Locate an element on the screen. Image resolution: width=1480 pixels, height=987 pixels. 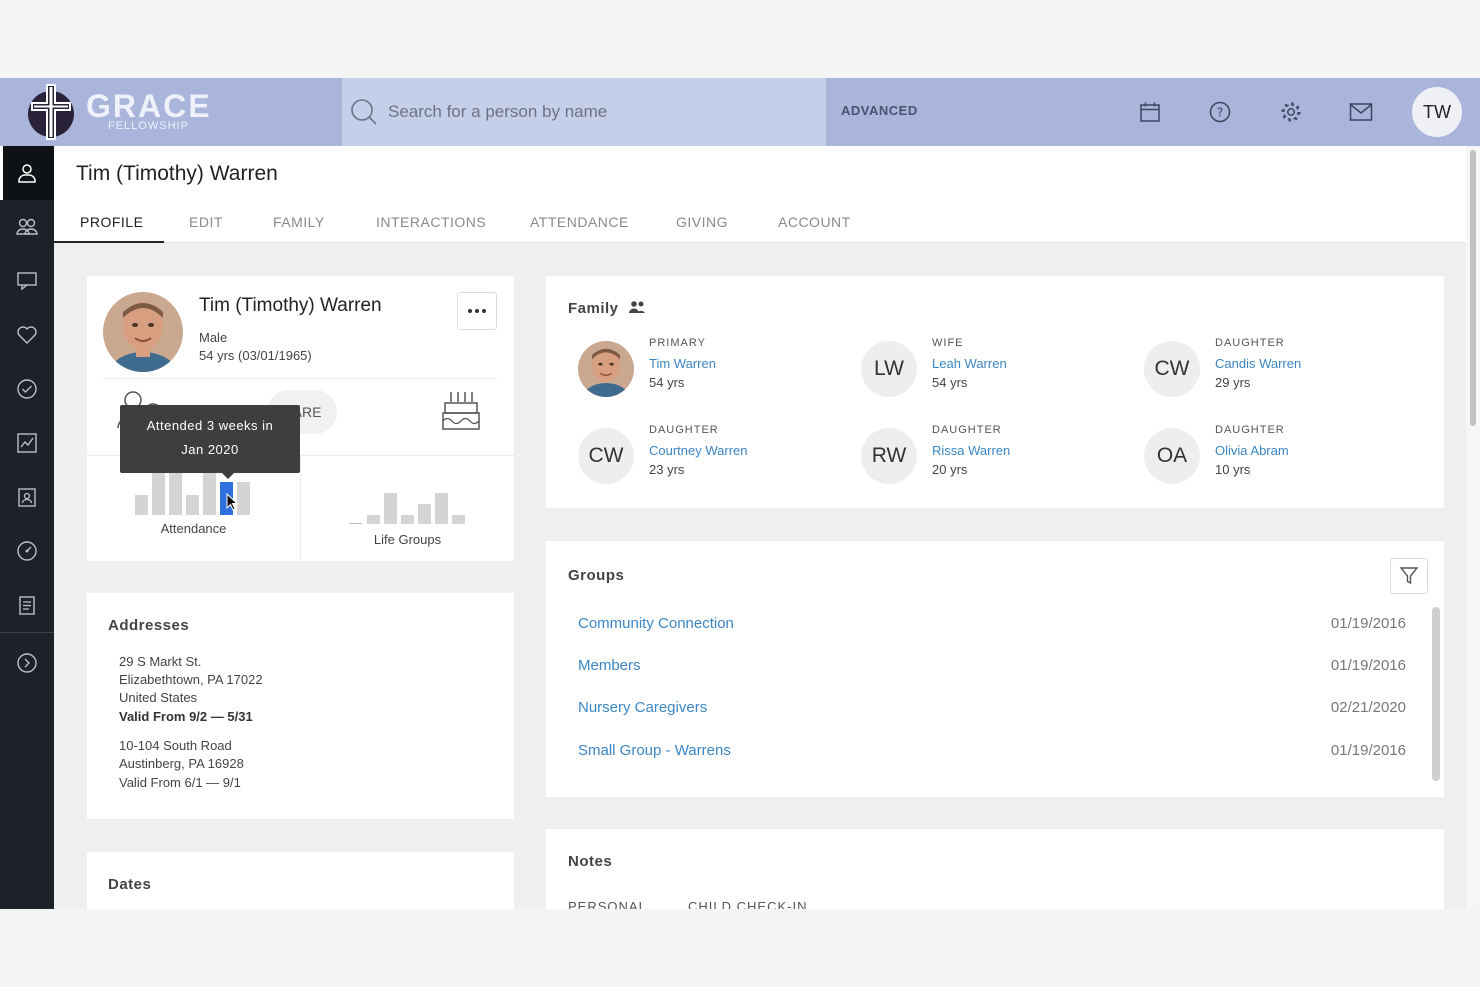
family-member: CW DAUGHTER Courtney Warren 23 yrs is located at coordinates (703, 459).